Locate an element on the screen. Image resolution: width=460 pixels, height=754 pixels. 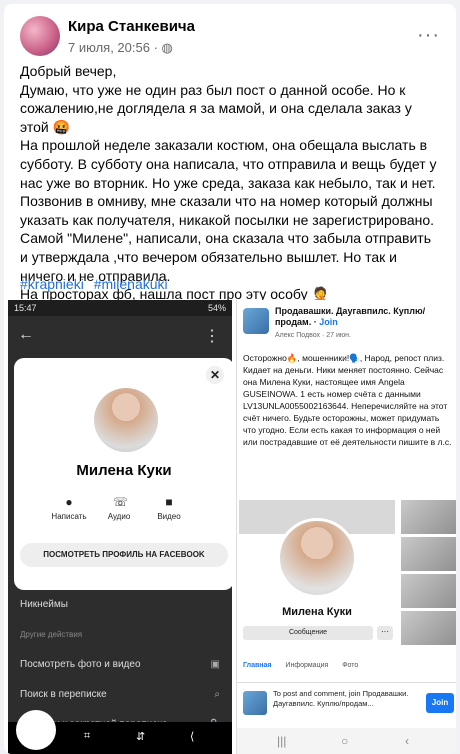
post-date: 7 июля, 20:56 is located at coordinates (109, 47).